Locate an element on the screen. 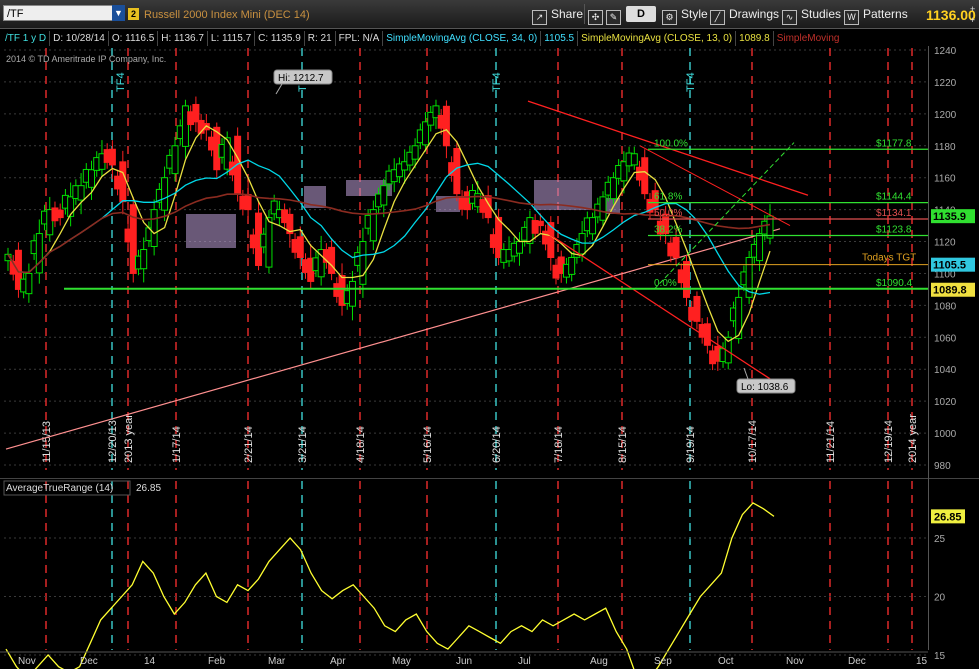  event-date-label: 6/20/14 is located at coordinates (497, 444).